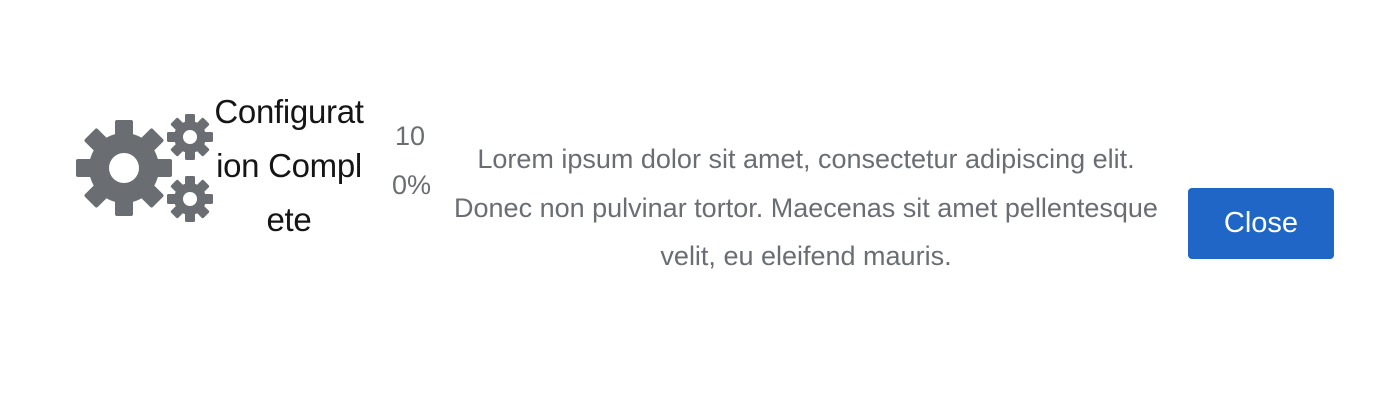 This screenshot has width=1400, height=410. Describe the element at coordinates (146, 168) in the screenshot. I see `cogs-icon` at that location.